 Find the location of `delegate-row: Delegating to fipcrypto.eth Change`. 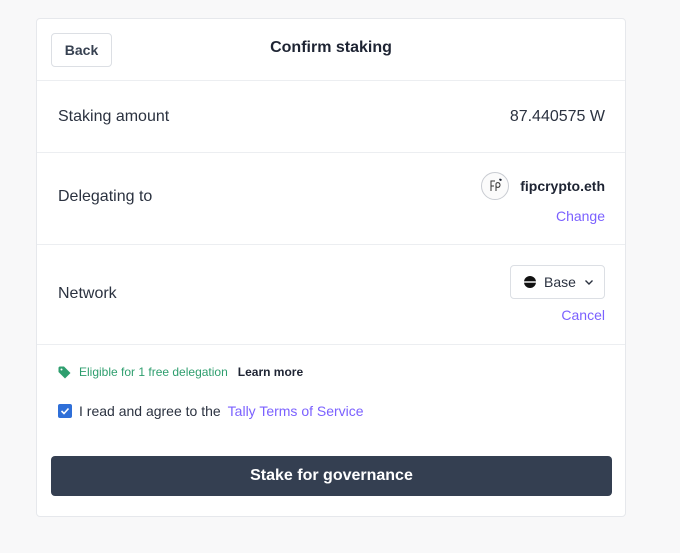

delegate-row: Delegating to fipcrypto.eth Change is located at coordinates (331, 199).